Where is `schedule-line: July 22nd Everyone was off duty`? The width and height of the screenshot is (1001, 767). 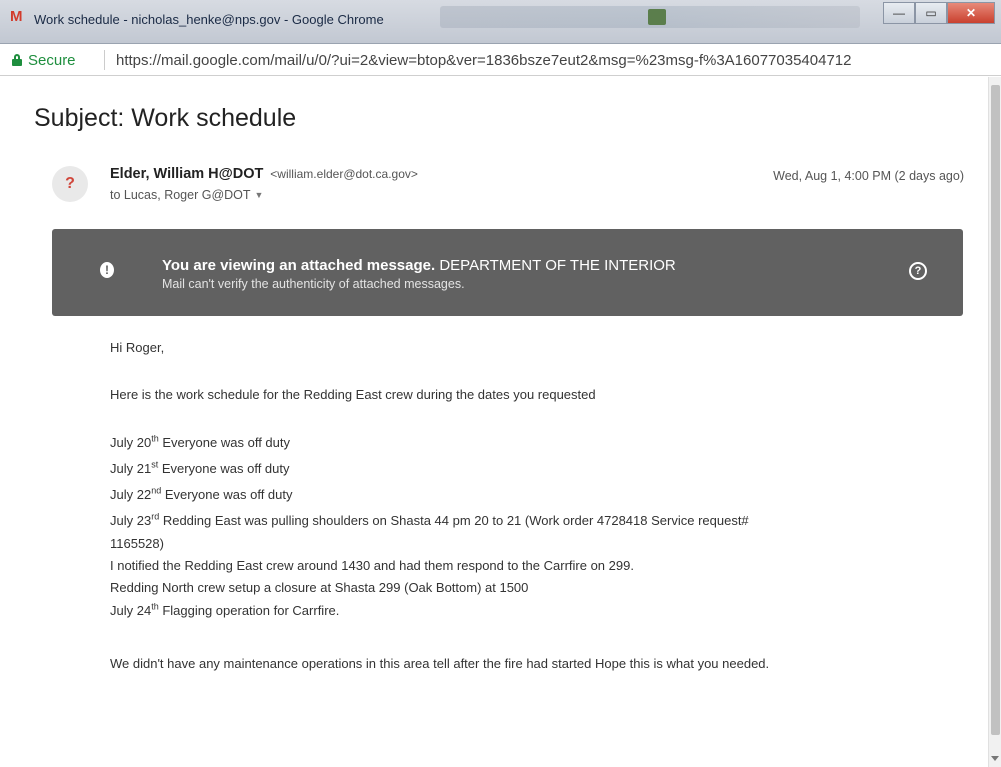 schedule-line: July 22nd Everyone was off duty is located at coordinates (201, 493).